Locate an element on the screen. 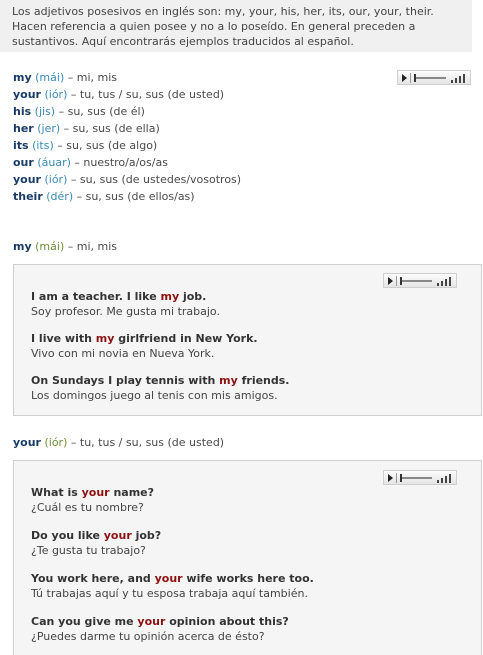  adjective-word: her is located at coordinates (23, 128).